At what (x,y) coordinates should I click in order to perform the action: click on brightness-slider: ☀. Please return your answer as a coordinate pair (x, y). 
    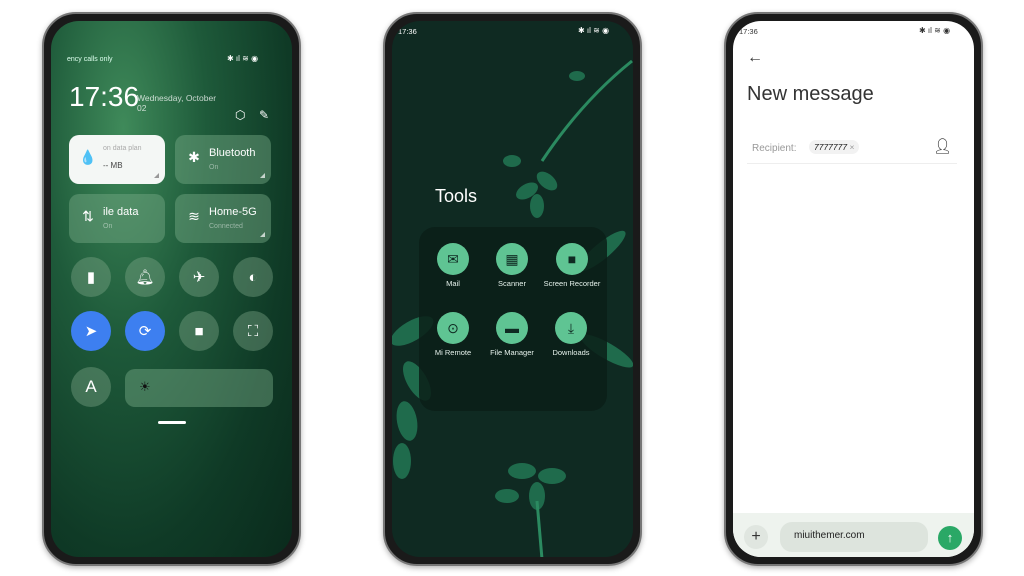
    Looking at the image, I should click on (199, 388).